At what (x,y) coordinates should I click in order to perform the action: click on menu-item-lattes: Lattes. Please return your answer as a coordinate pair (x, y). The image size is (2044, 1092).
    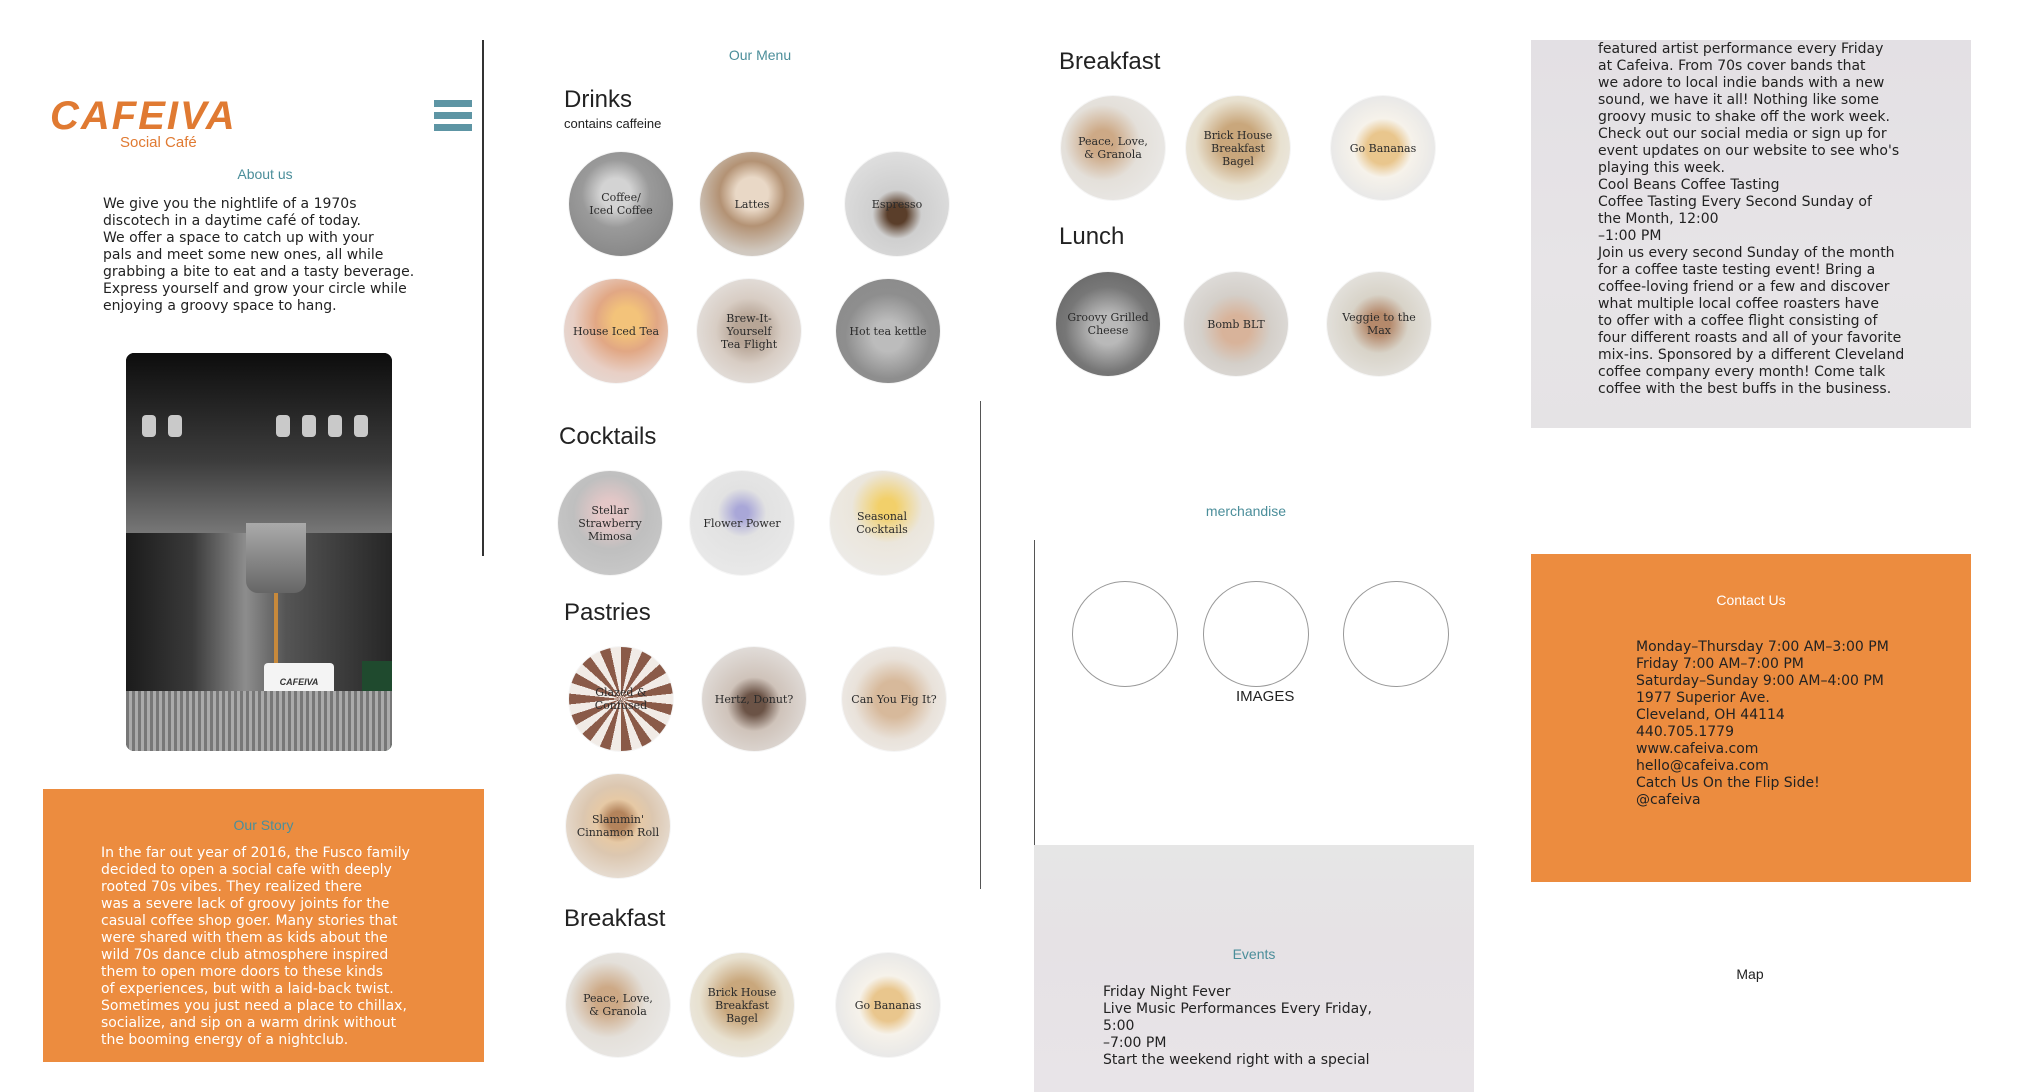
    Looking at the image, I should click on (752, 204).